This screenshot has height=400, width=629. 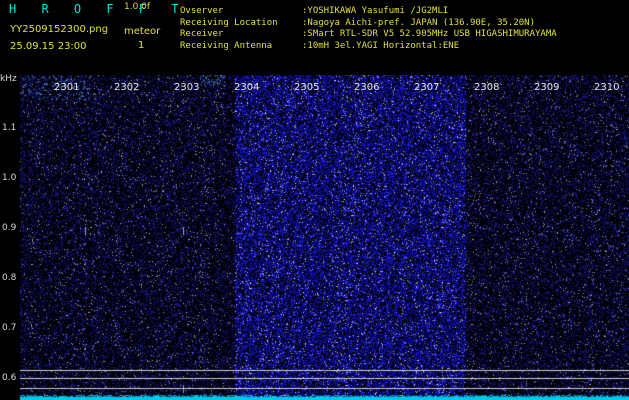 I want to click on y-tick: 1.1, so click(x=9, y=128).